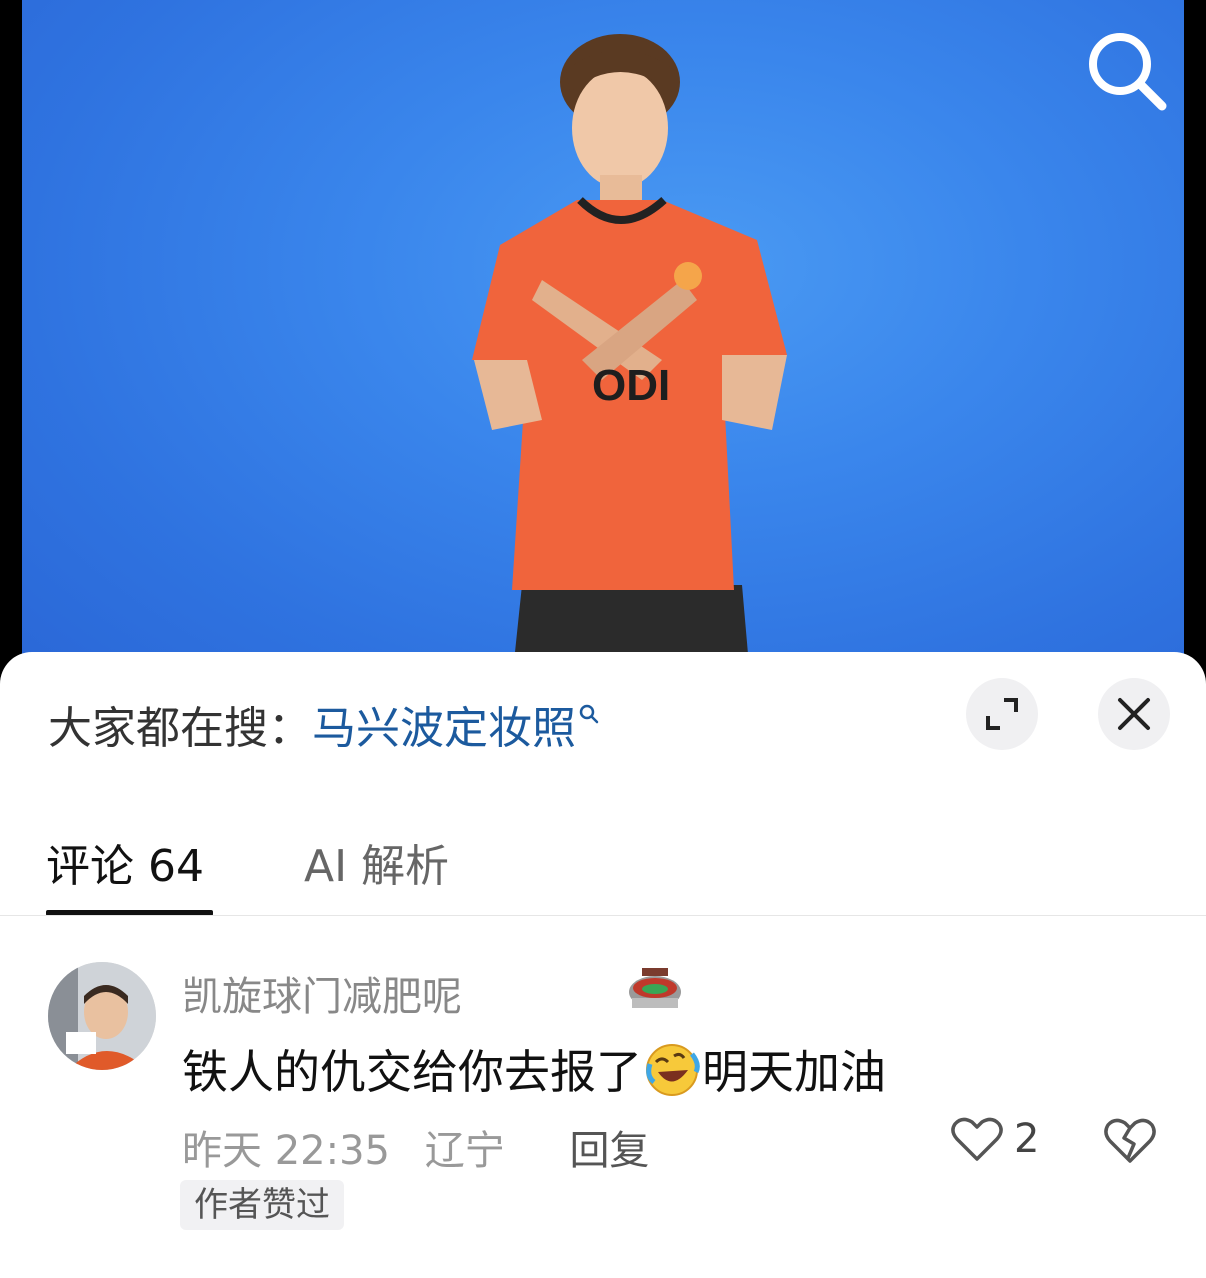  What do you see at coordinates (444, 728) in the screenshot?
I see `trending-query-link: 马兴波定妆照` at bounding box center [444, 728].